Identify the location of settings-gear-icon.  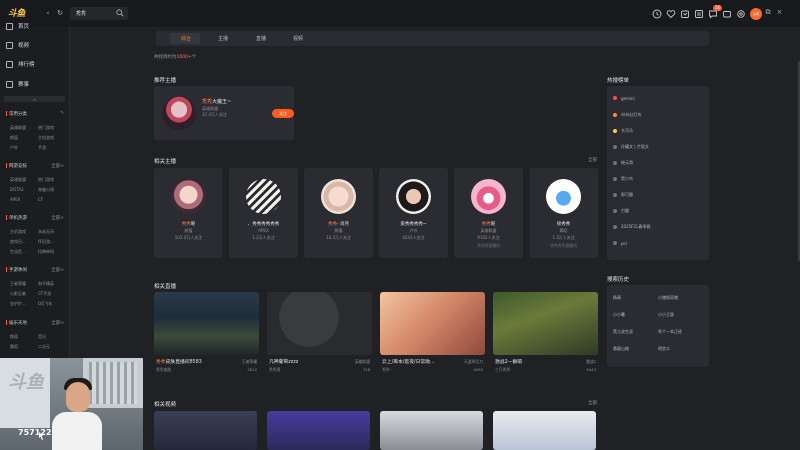
(741, 14).